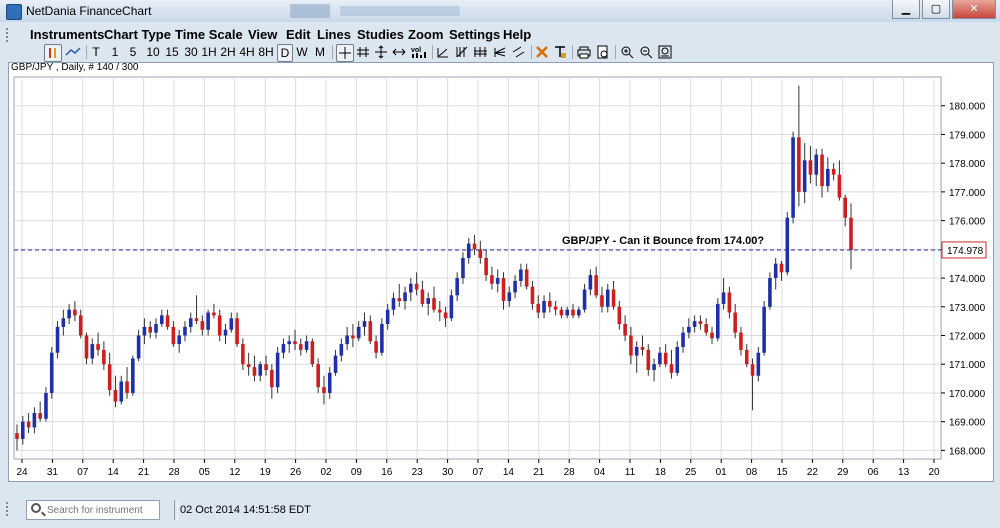 This screenshot has height=528, width=1000. I want to click on y-tick-label: 170.000, so click(967, 394).